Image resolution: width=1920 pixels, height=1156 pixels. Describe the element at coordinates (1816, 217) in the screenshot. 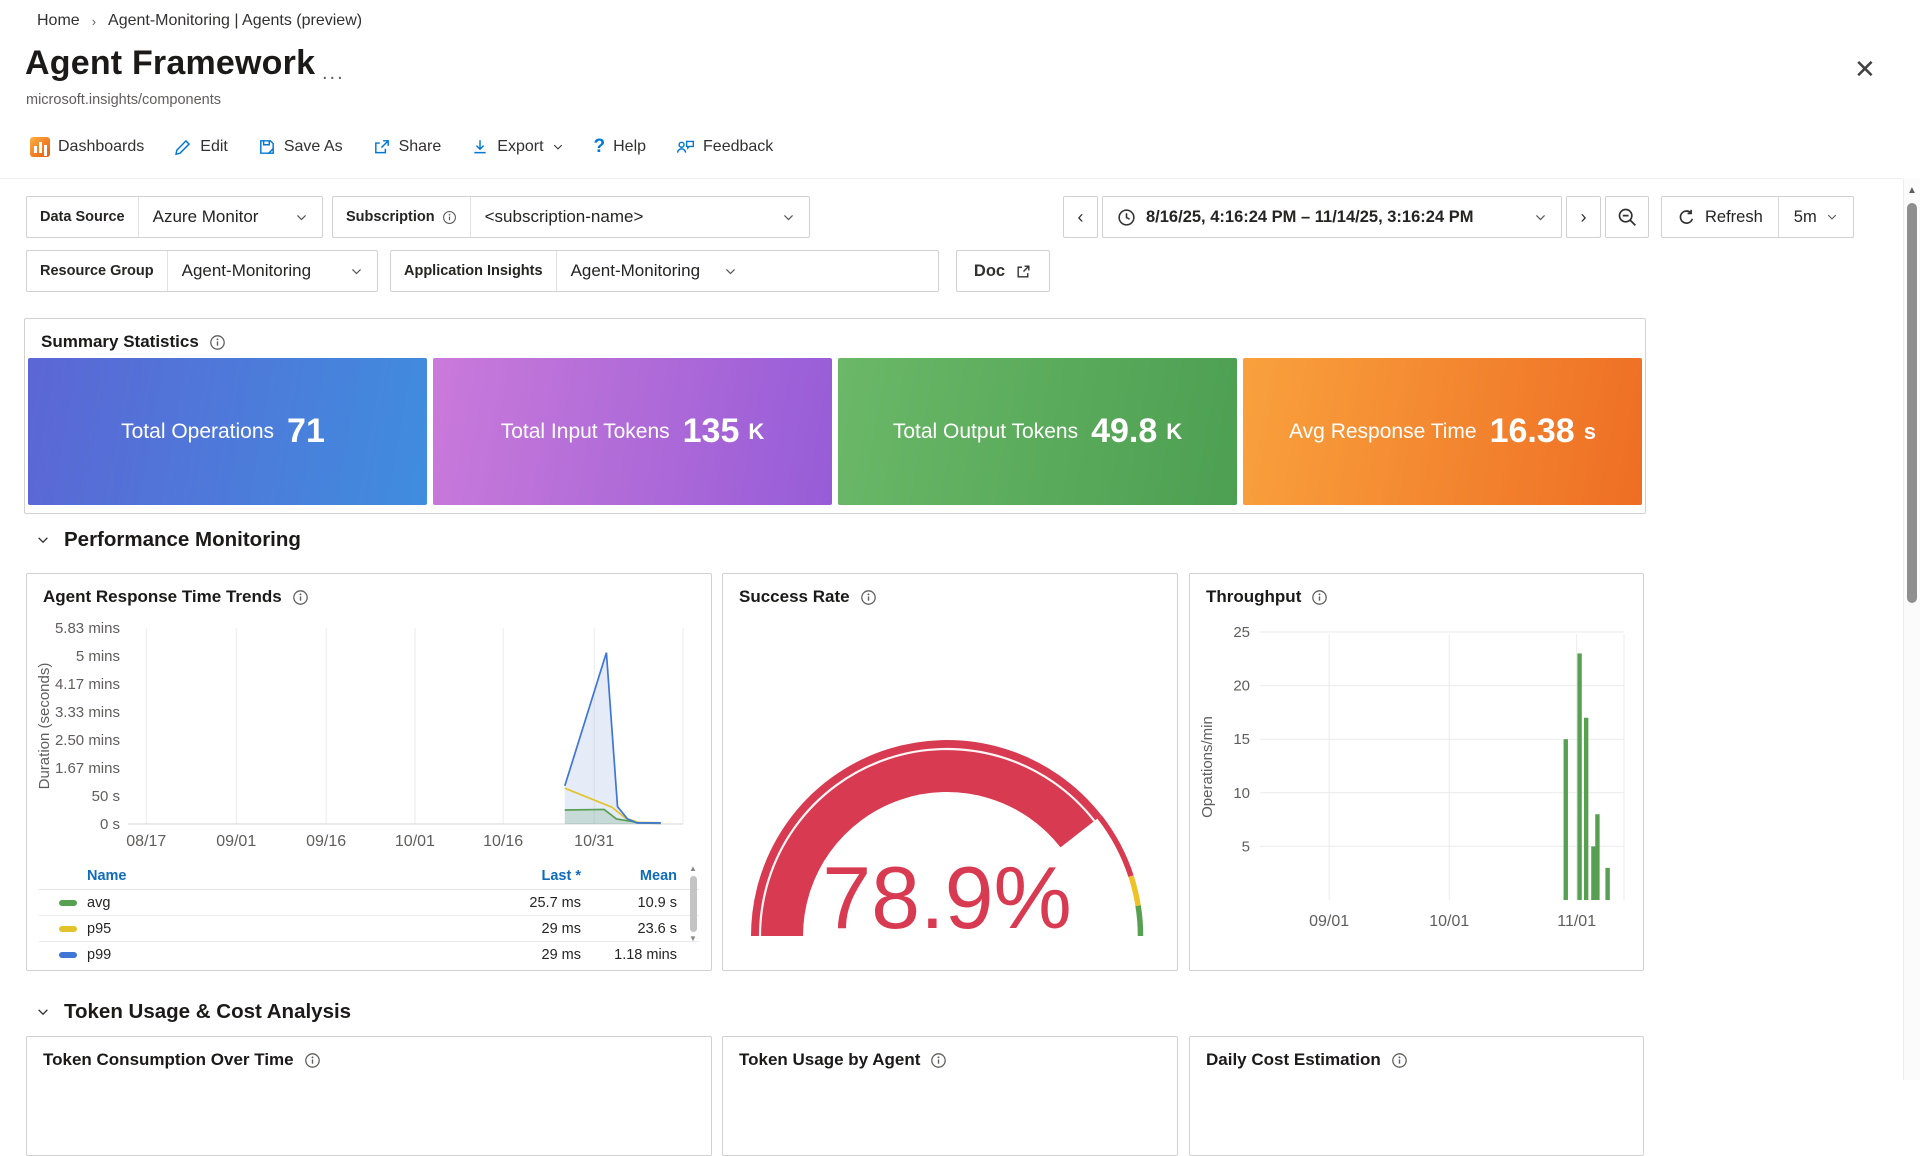

I see `refresh-interval-dropdown: 5m` at that location.